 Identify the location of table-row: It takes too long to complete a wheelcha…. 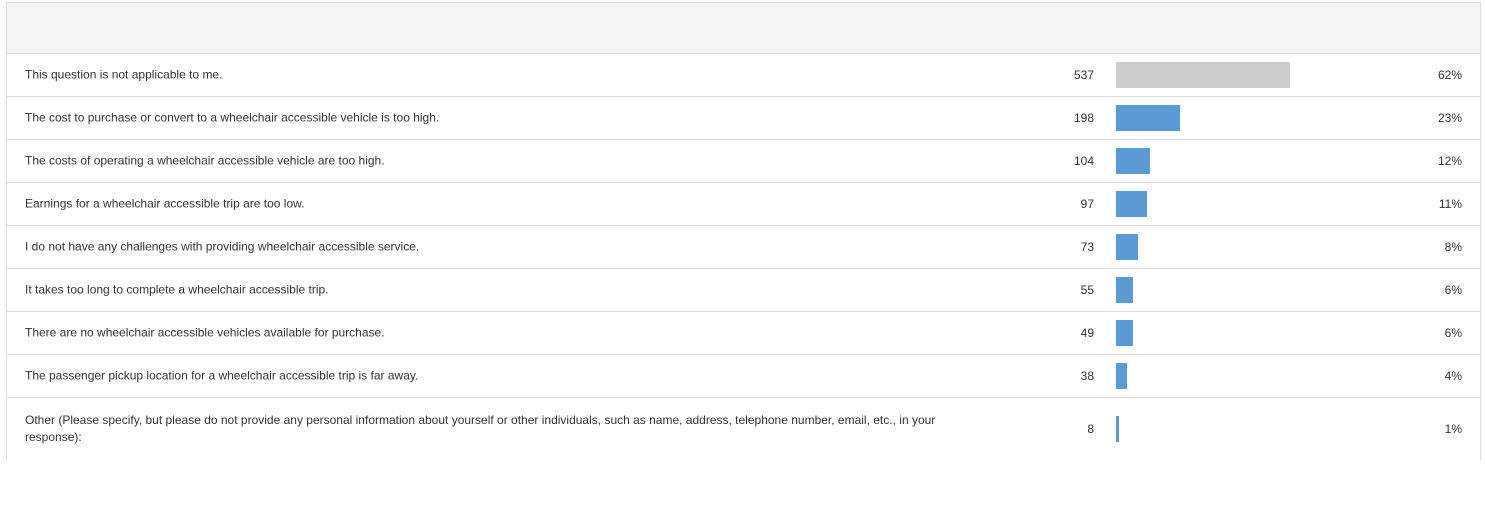
(743, 290).